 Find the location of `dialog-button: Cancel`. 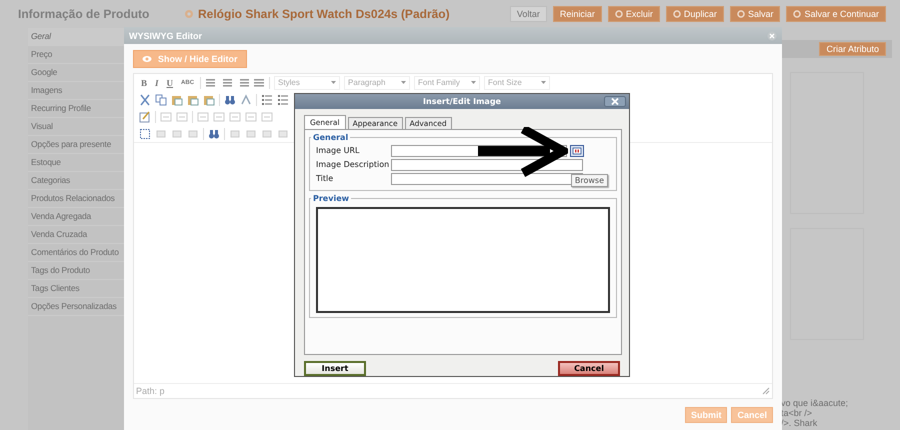

dialog-button: Cancel is located at coordinates (589, 368).